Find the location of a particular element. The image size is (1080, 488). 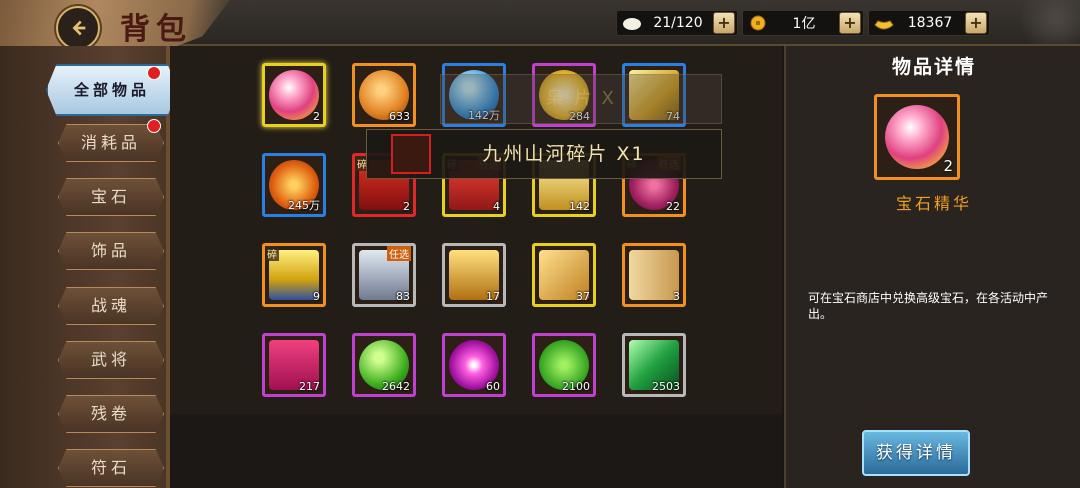

tab-generals: 武将 is located at coordinates (111, 360).